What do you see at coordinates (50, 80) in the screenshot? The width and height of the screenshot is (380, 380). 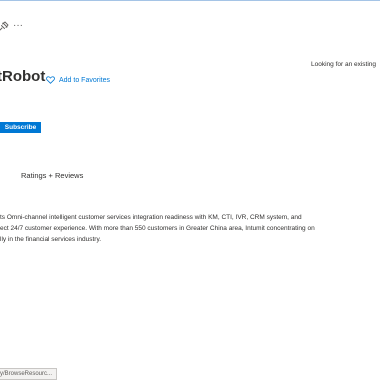 I see `heart-icon` at bounding box center [50, 80].